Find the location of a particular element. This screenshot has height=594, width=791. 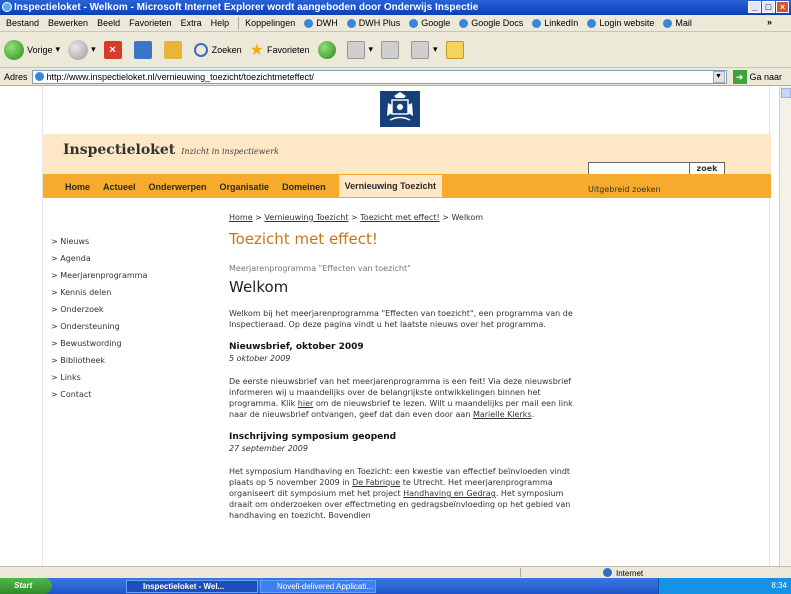

stop-button: × is located at coordinates (114, 49).